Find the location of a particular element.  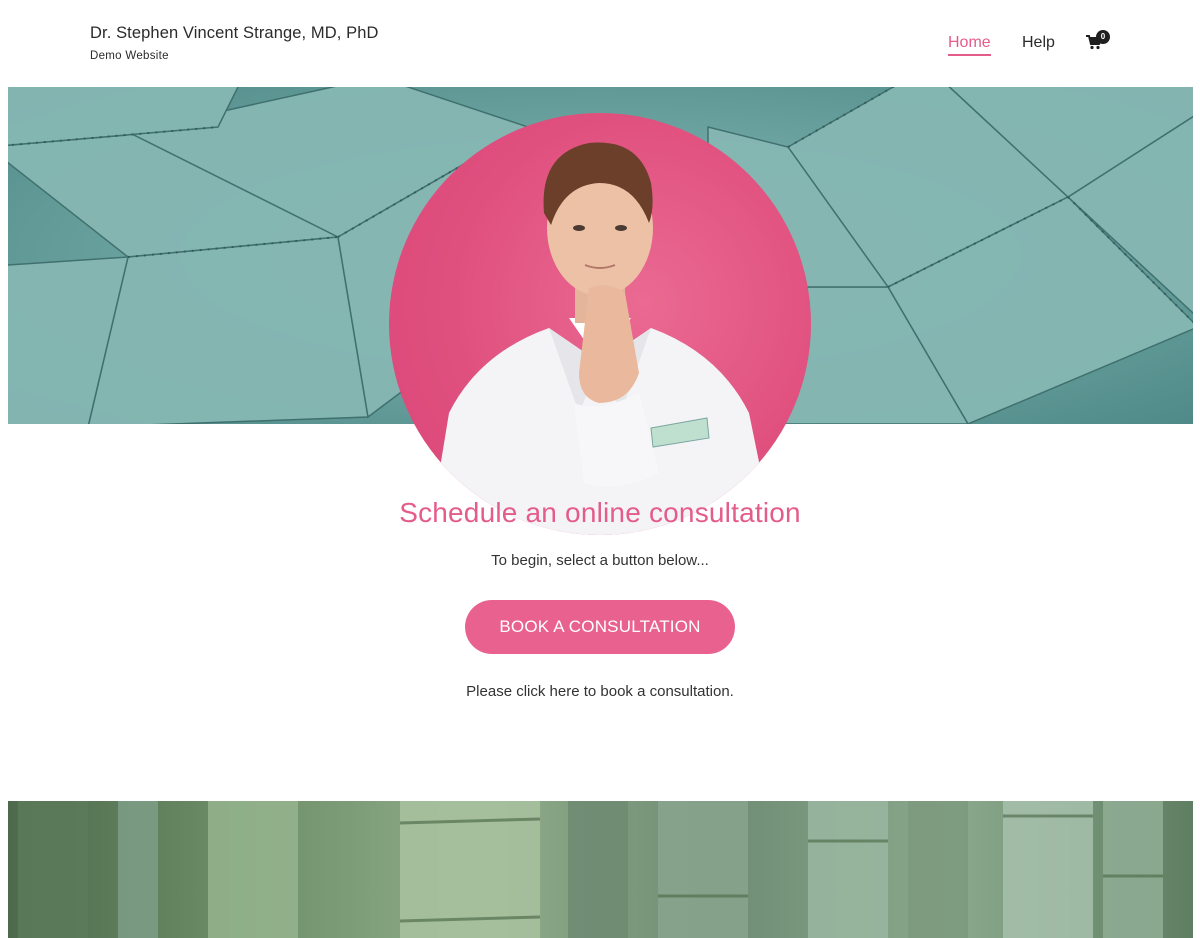

cart-count-badge: 0 is located at coordinates (1103, 37).